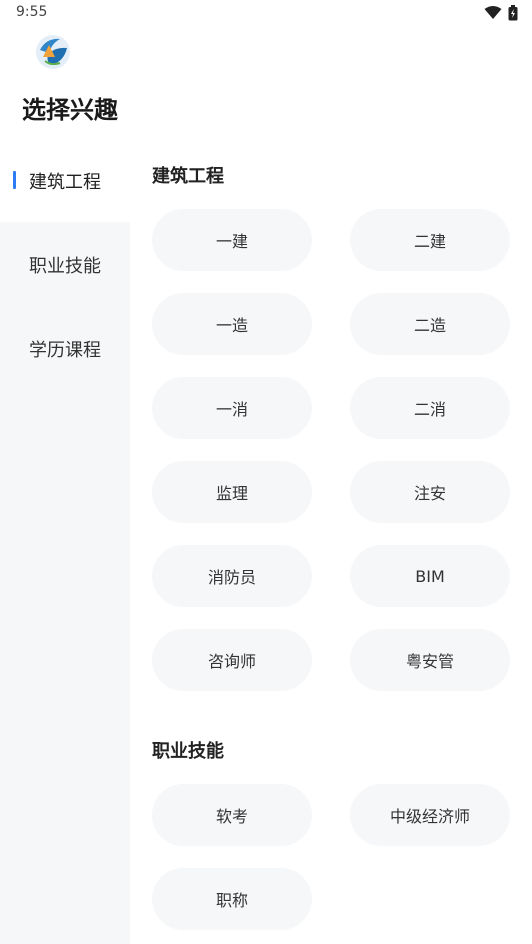 This screenshot has height=944, width=532. I want to click on sidebar-item-label: 建筑工程, so click(65, 182).